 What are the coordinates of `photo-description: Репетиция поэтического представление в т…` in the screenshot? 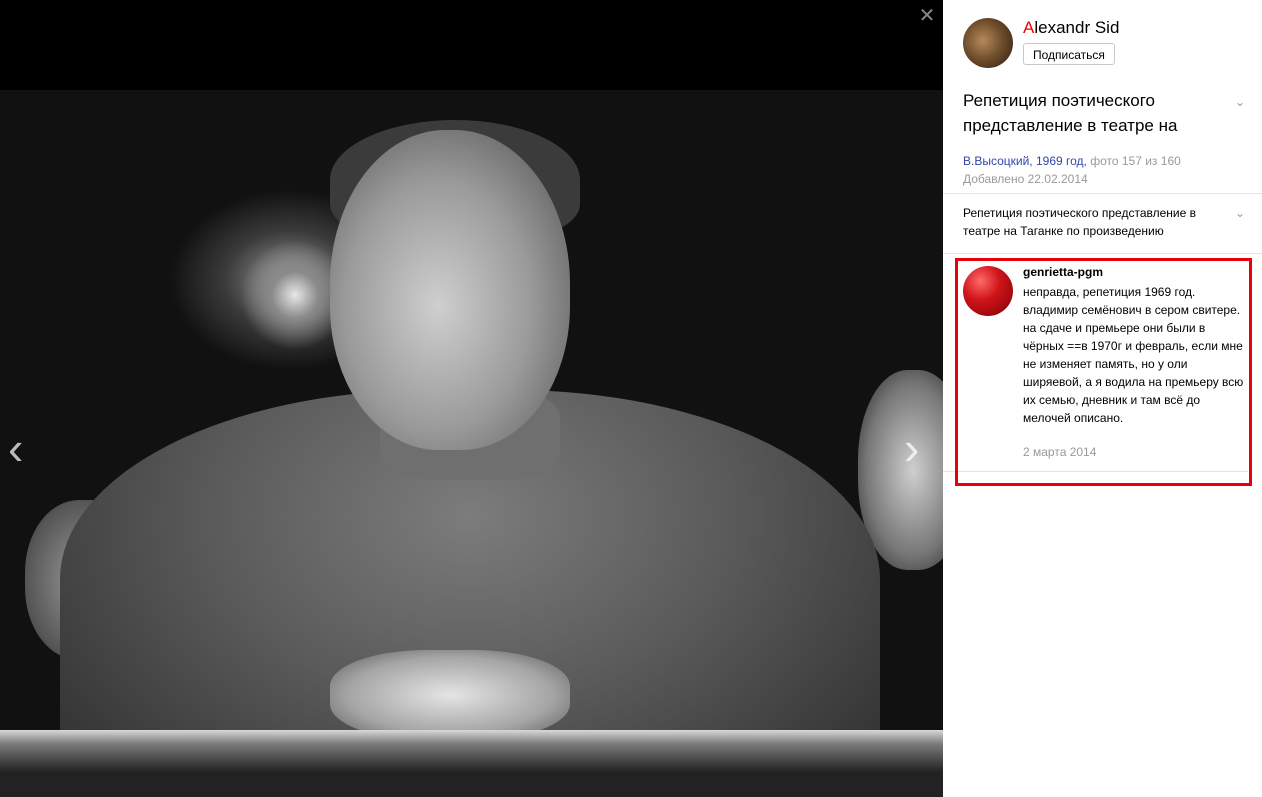 It's located at (1079, 222).